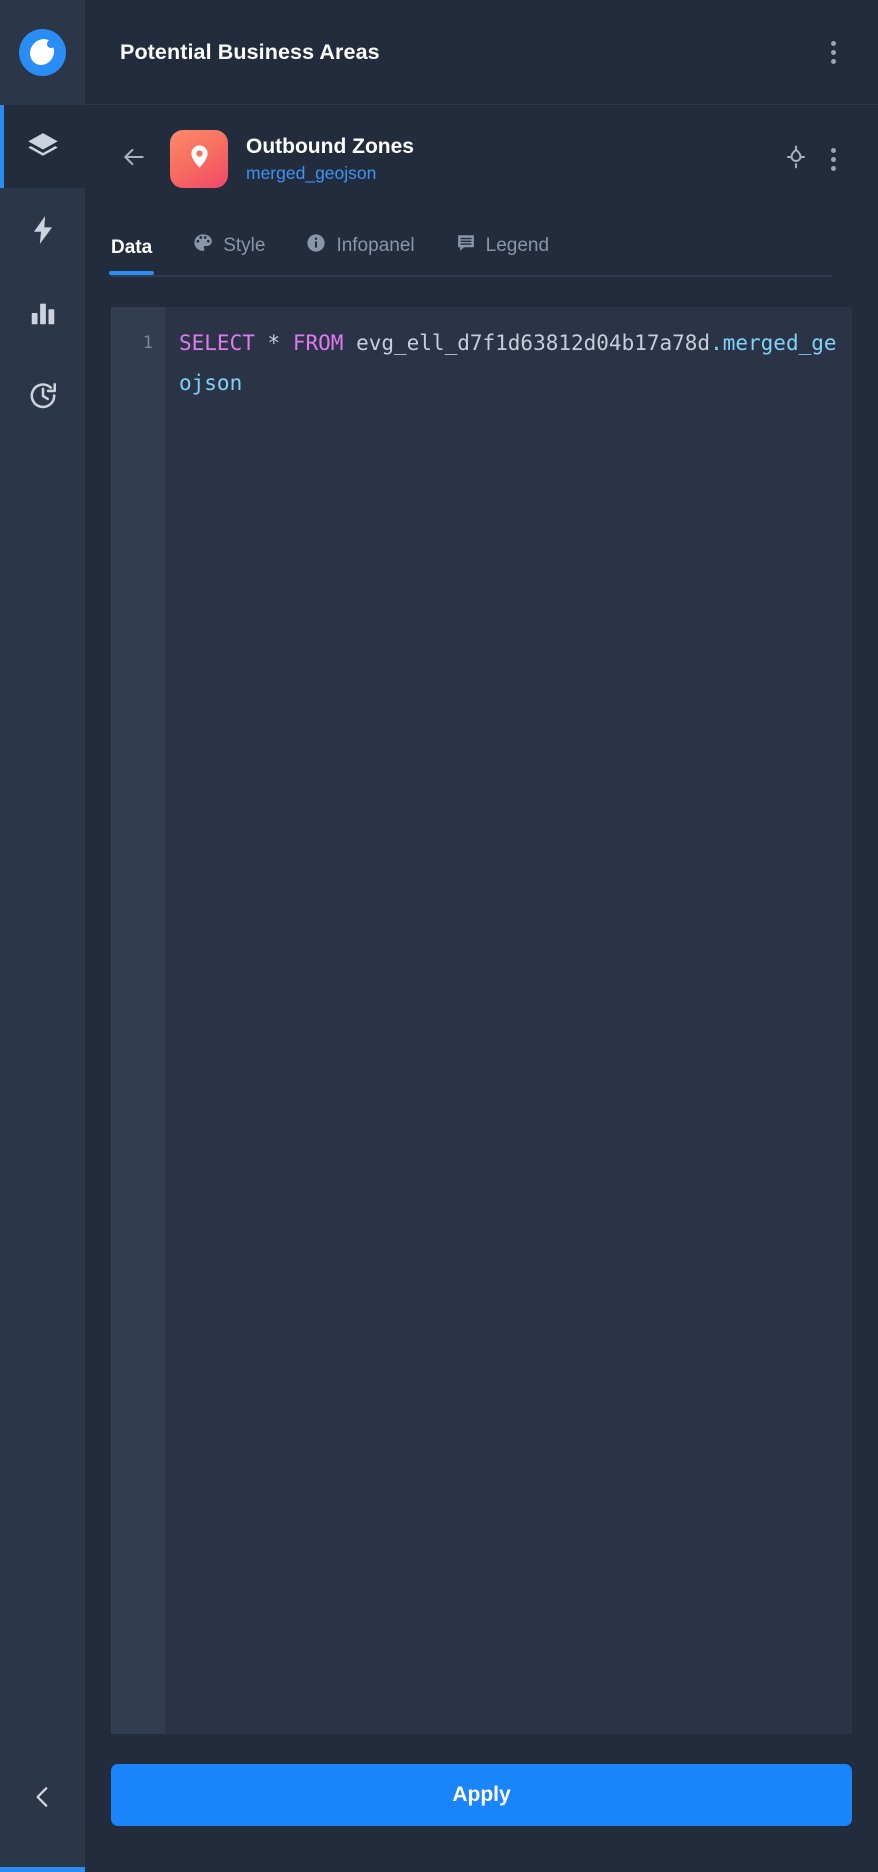 This screenshot has height=1872, width=878. I want to click on layers-icon, so click(43, 147).